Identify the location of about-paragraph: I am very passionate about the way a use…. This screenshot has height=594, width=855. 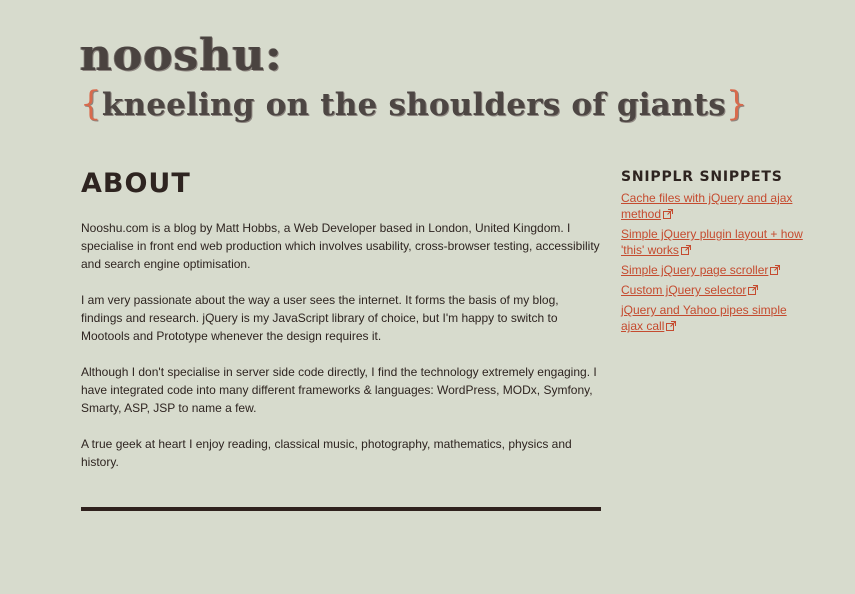
(320, 318).